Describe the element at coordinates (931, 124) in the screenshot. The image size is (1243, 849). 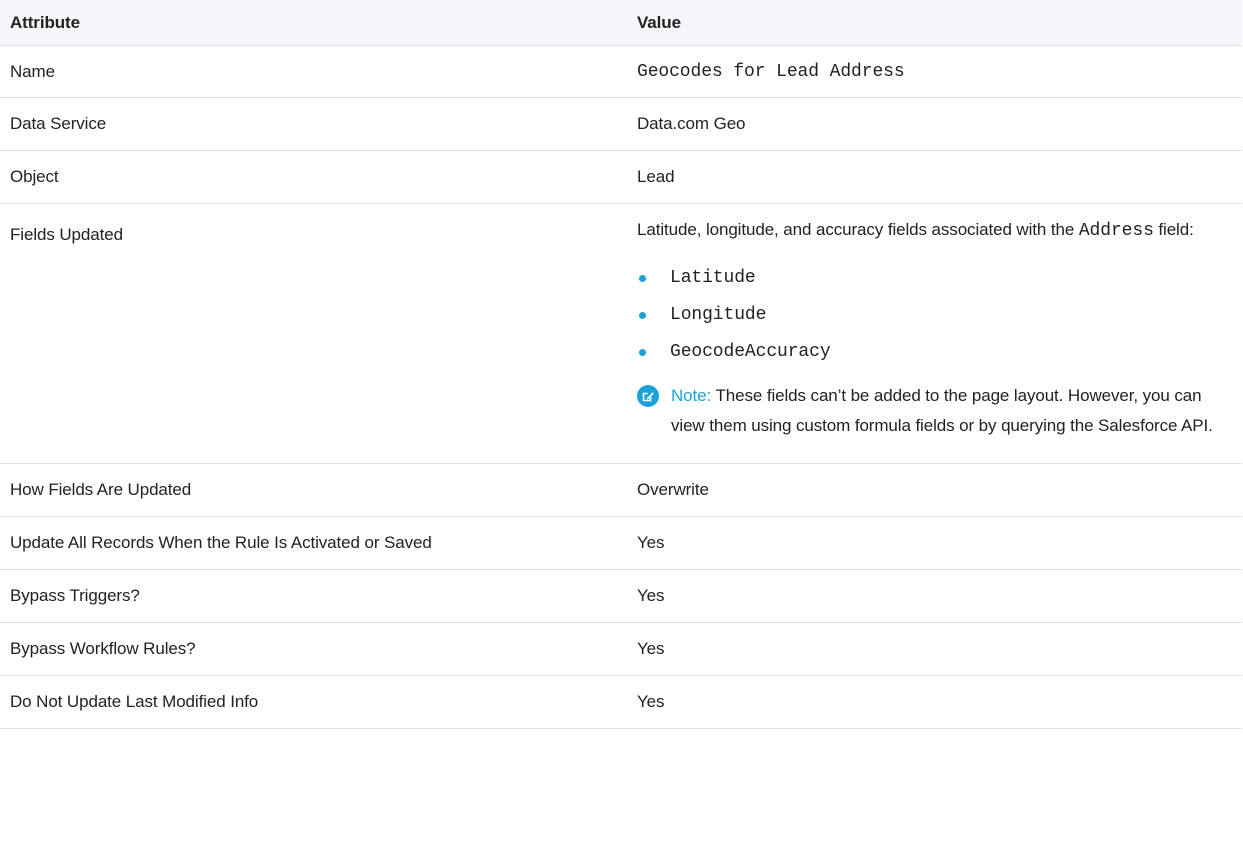
I see `row-value-data-service: Data.com Geo` at that location.